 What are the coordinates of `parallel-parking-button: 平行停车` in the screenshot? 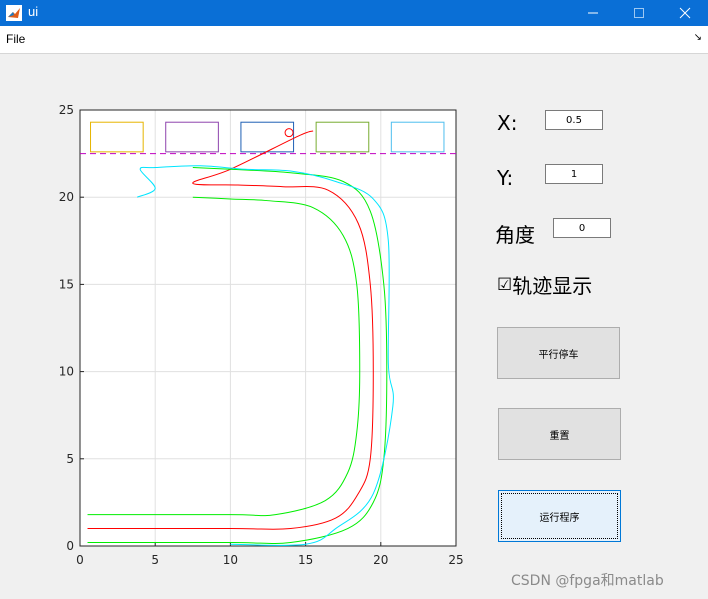 It's located at (558, 353).